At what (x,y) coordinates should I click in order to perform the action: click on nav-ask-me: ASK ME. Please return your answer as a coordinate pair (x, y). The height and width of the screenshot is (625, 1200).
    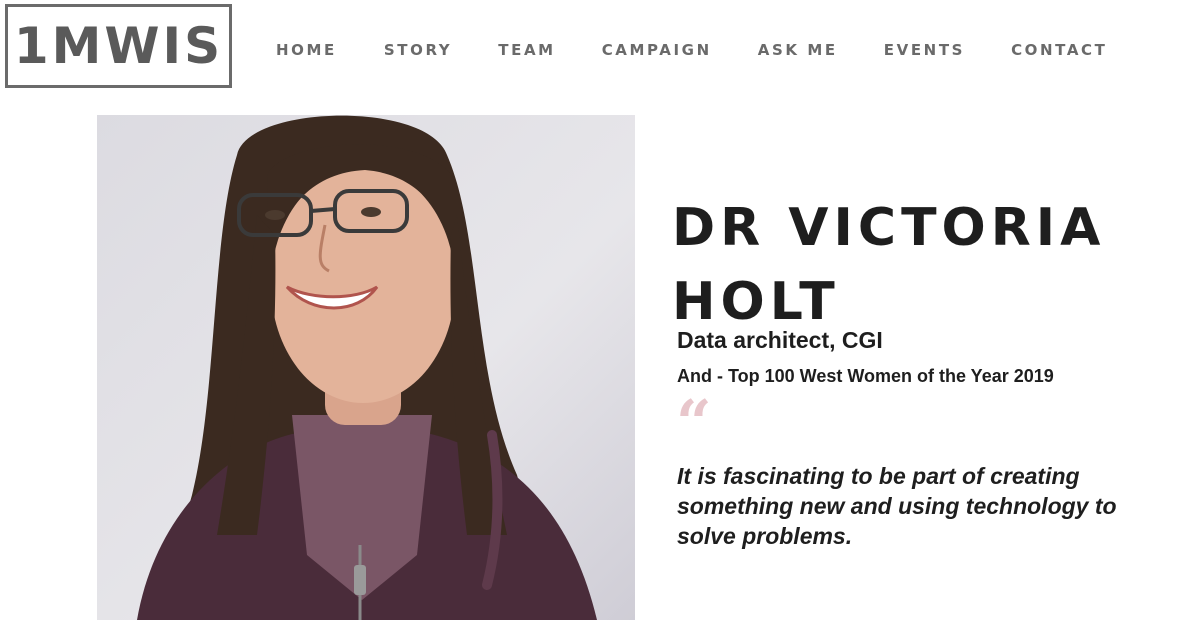
    Looking at the image, I should click on (798, 50).